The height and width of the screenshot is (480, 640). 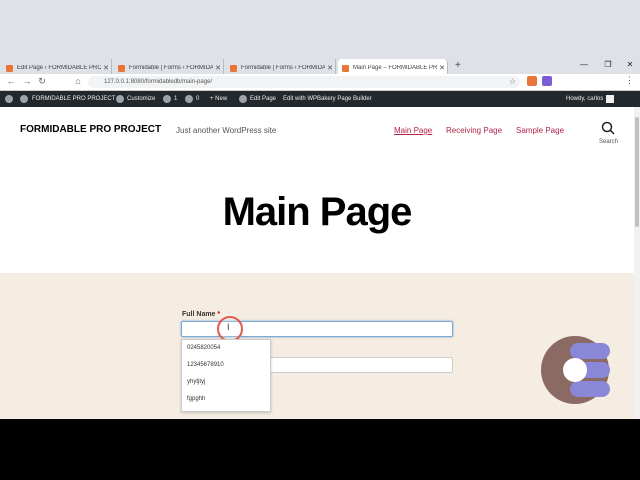 What do you see at coordinates (458, 65) in the screenshot?
I see `new-tab-button: +` at bounding box center [458, 65].